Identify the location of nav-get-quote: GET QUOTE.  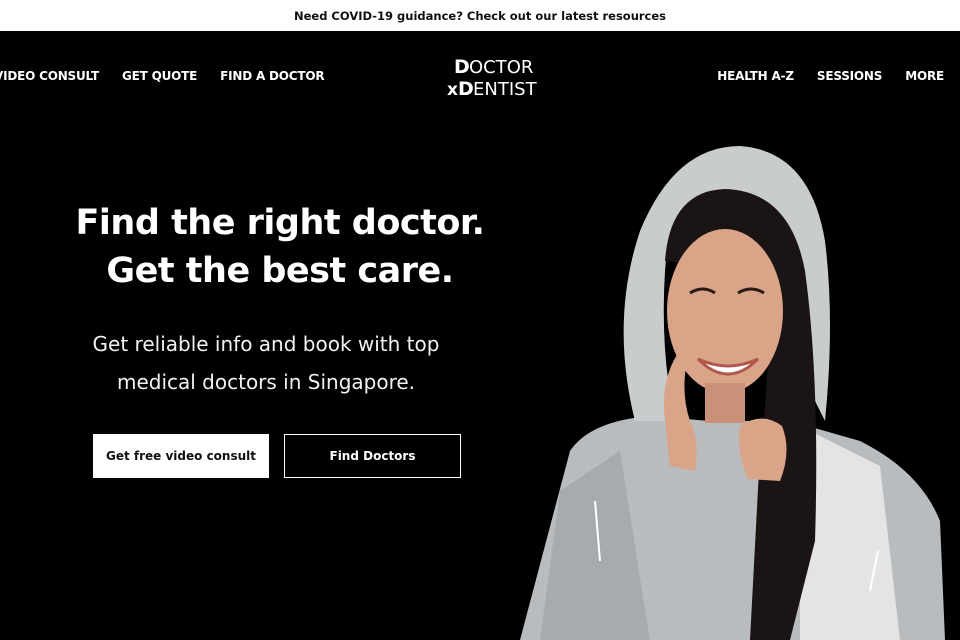
(159, 76).